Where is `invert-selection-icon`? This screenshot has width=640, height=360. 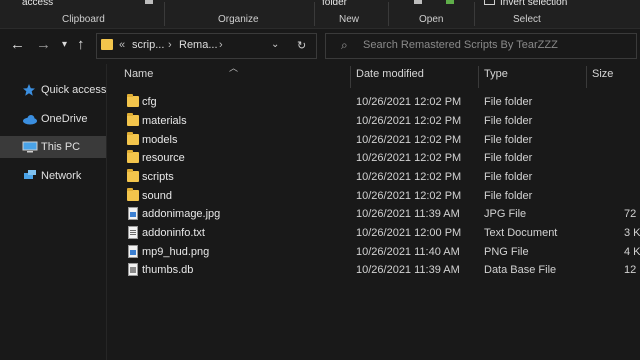 invert-selection-icon is located at coordinates (489, 2).